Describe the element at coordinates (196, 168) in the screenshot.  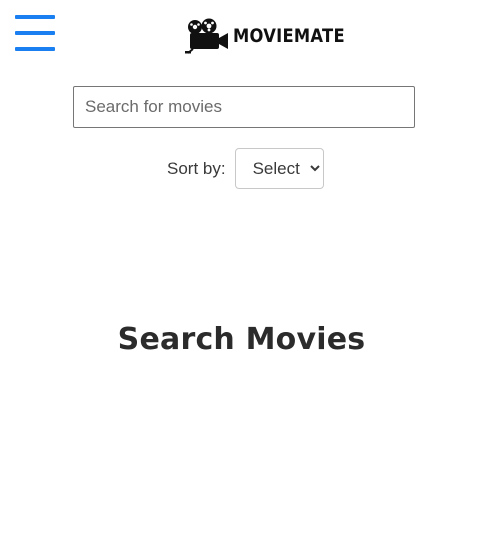
I see `sort-label: Sort by:` at that location.